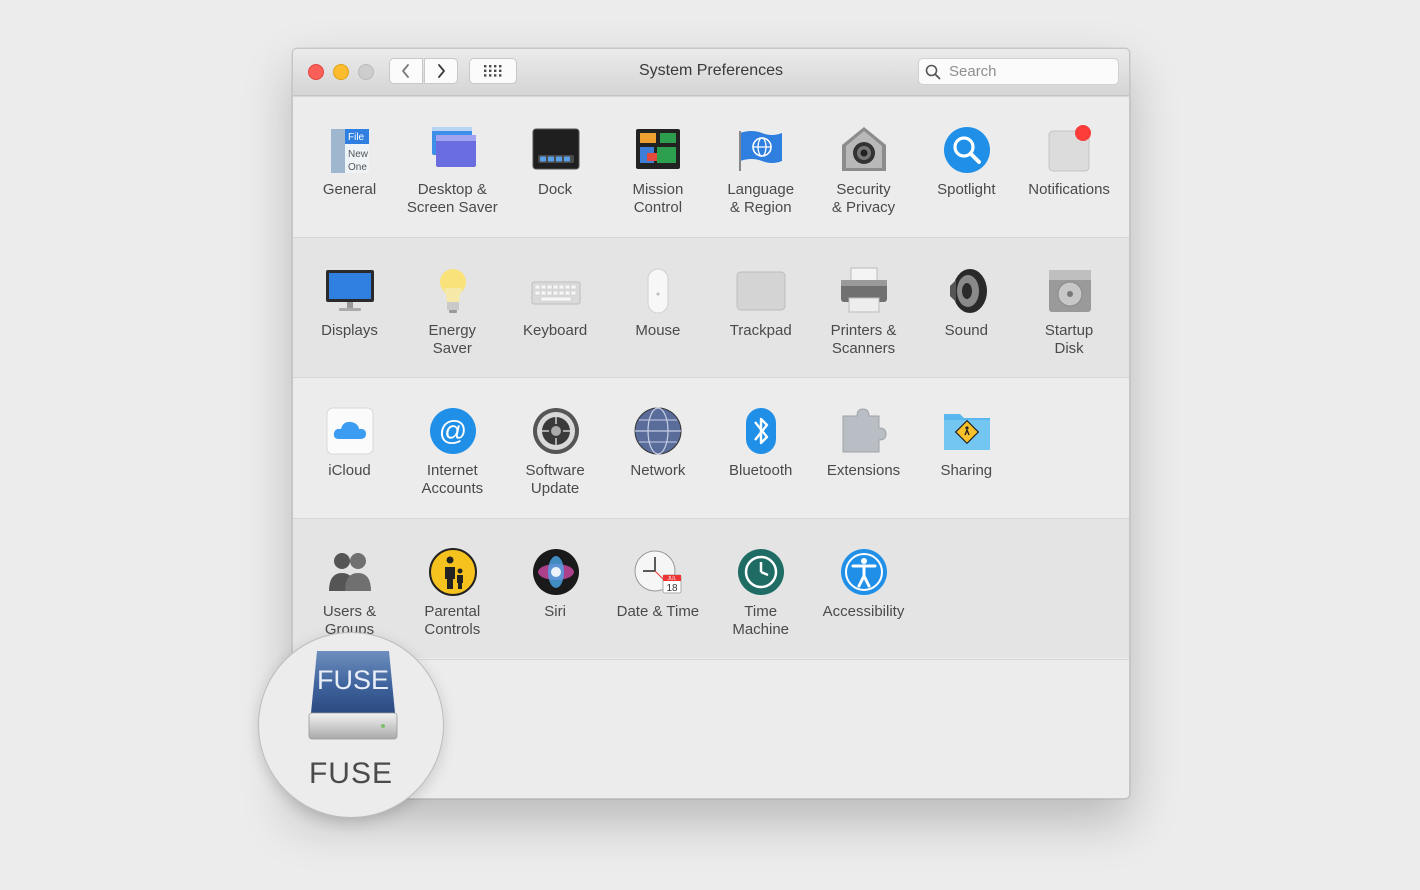 This screenshot has width=1420, height=890. I want to click on notifications-icon, so click(1070, 150).